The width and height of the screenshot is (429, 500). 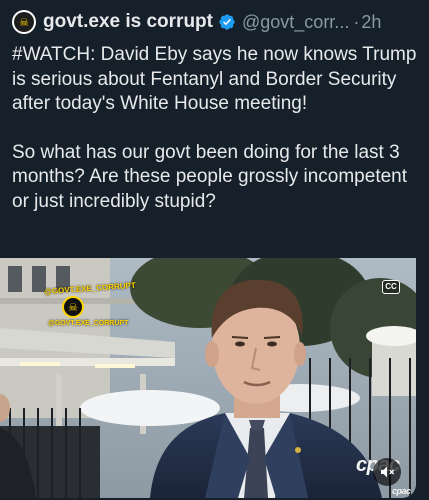 What do you see at coordinates (88, 323) in the screenshot?
I see `watermark-bottom: @GOVT.EXE_CORRUPT` at bounding box center [88, 323].